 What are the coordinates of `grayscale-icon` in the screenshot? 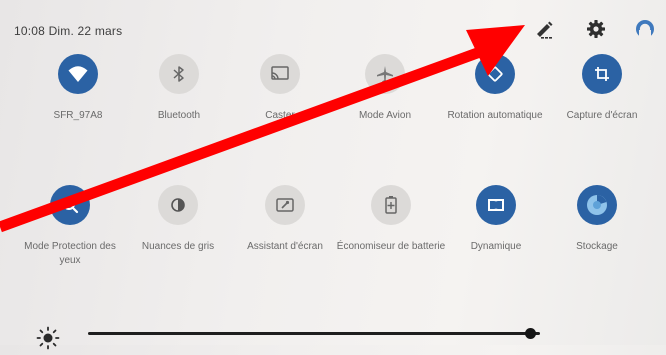 It's located at (178, 205).